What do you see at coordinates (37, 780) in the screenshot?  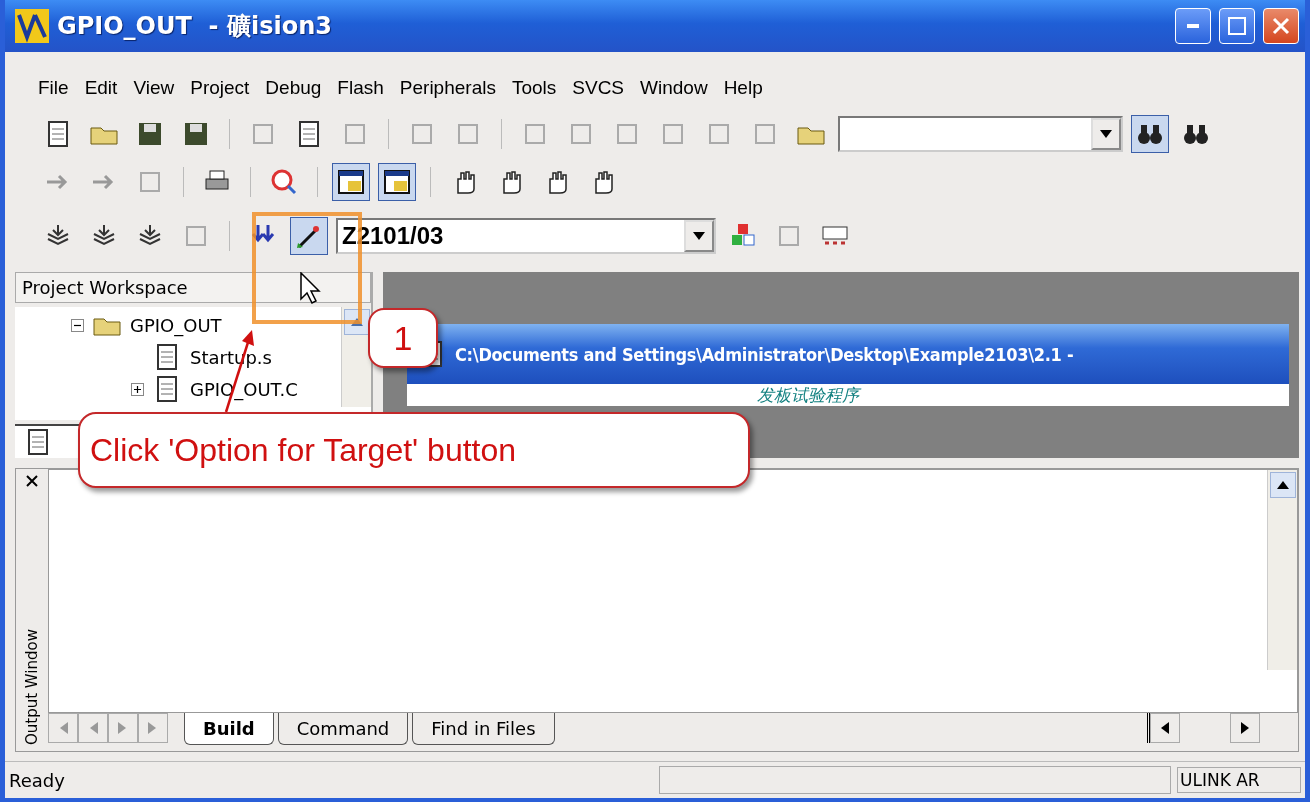 I see `status-text: Ready` at bounding box center [37, 780].